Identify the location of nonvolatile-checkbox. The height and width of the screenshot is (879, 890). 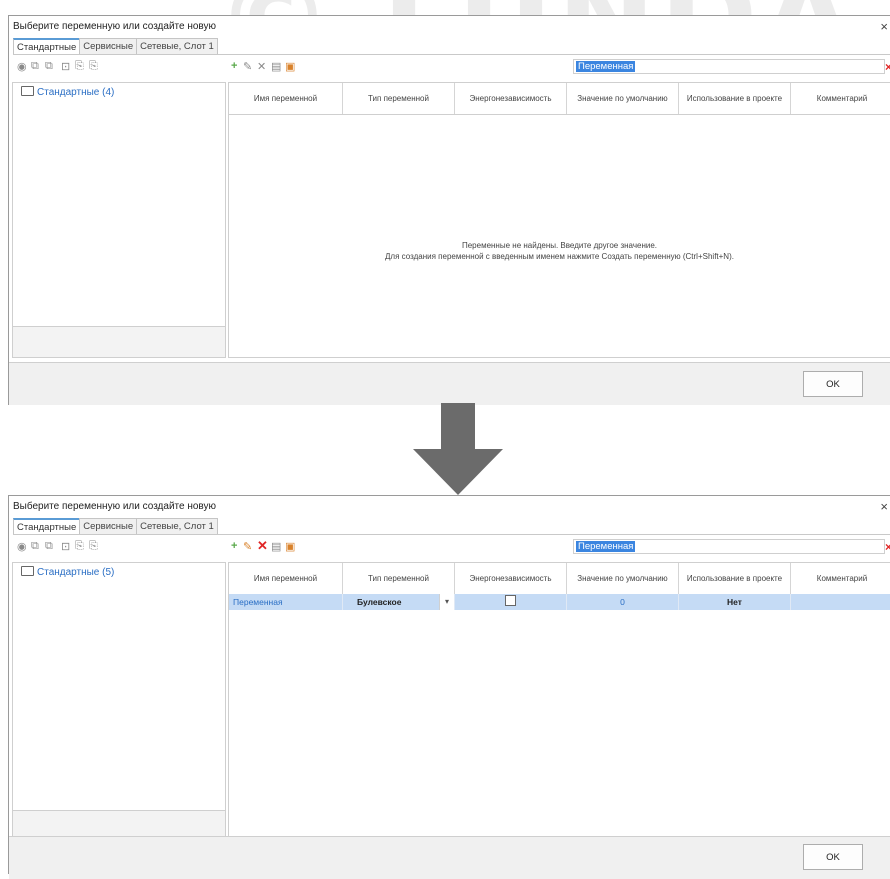
(510, 600).